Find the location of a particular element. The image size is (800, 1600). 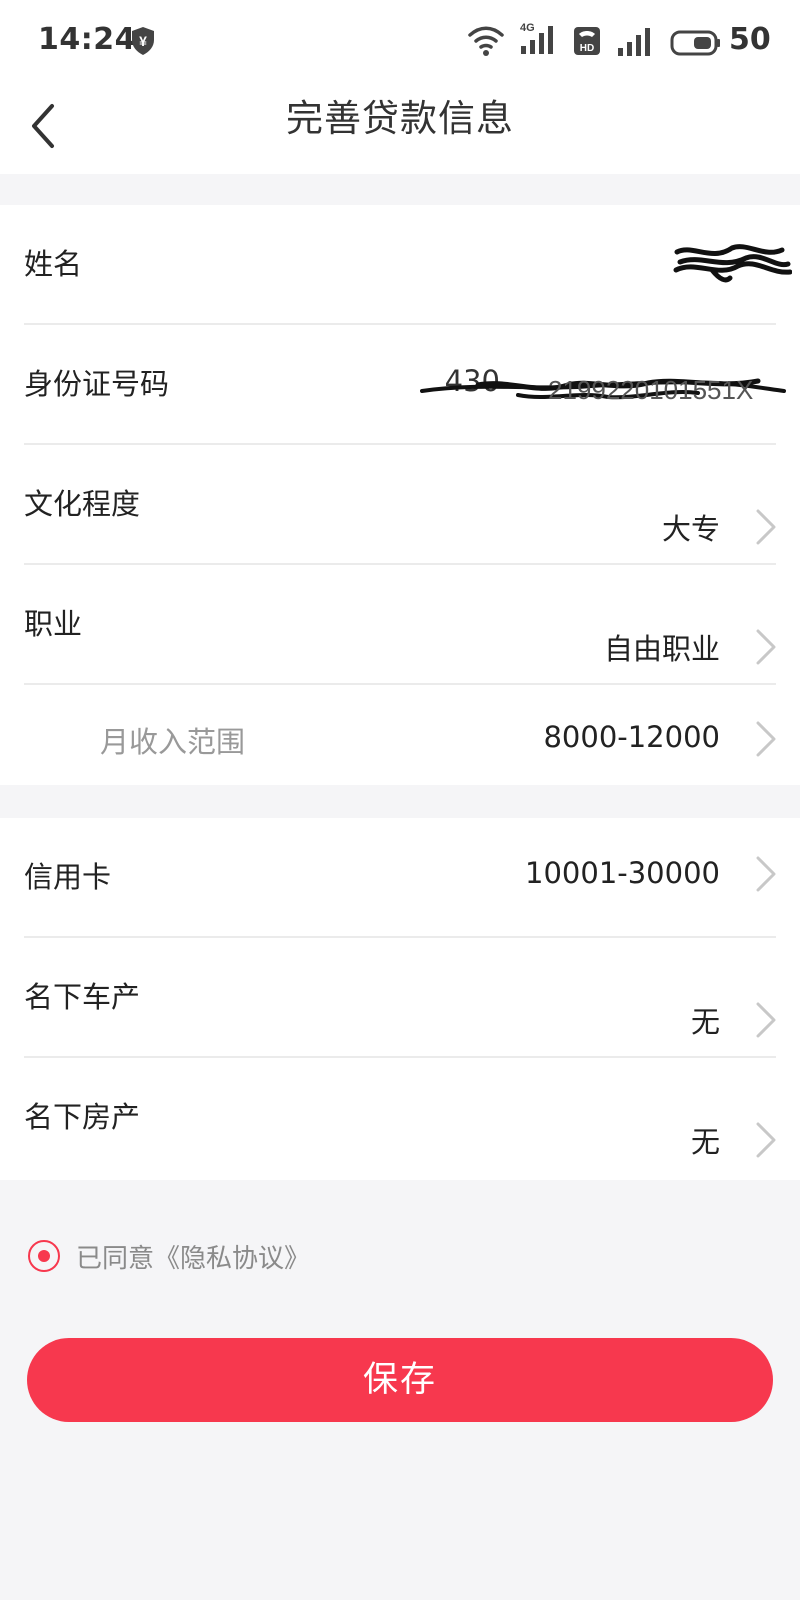

radio-checked-dot is located at coordinates (44, 1256).